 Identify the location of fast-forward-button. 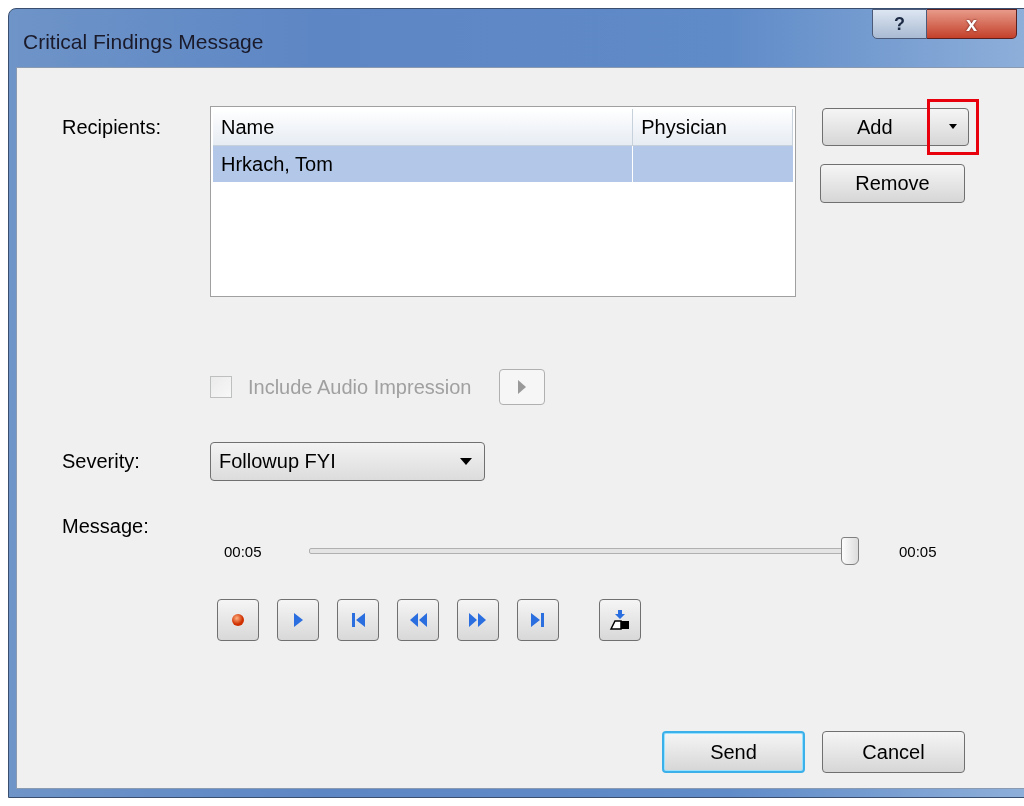
(478, 620).